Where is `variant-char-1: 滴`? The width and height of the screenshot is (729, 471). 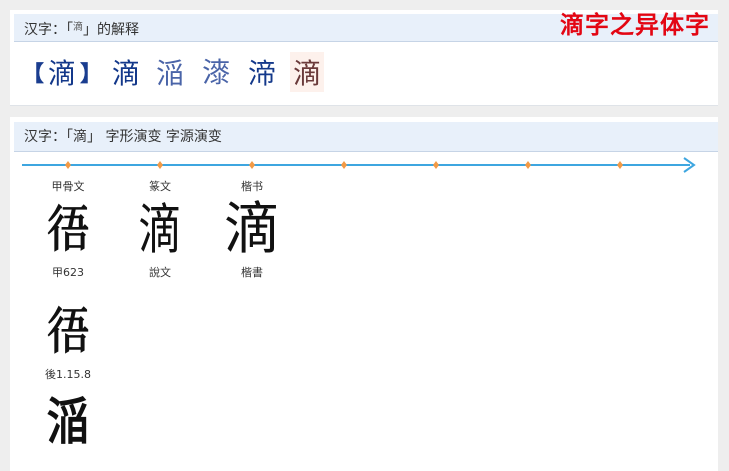 variant-char-1: 滴 is located at coordinates (126, 72).